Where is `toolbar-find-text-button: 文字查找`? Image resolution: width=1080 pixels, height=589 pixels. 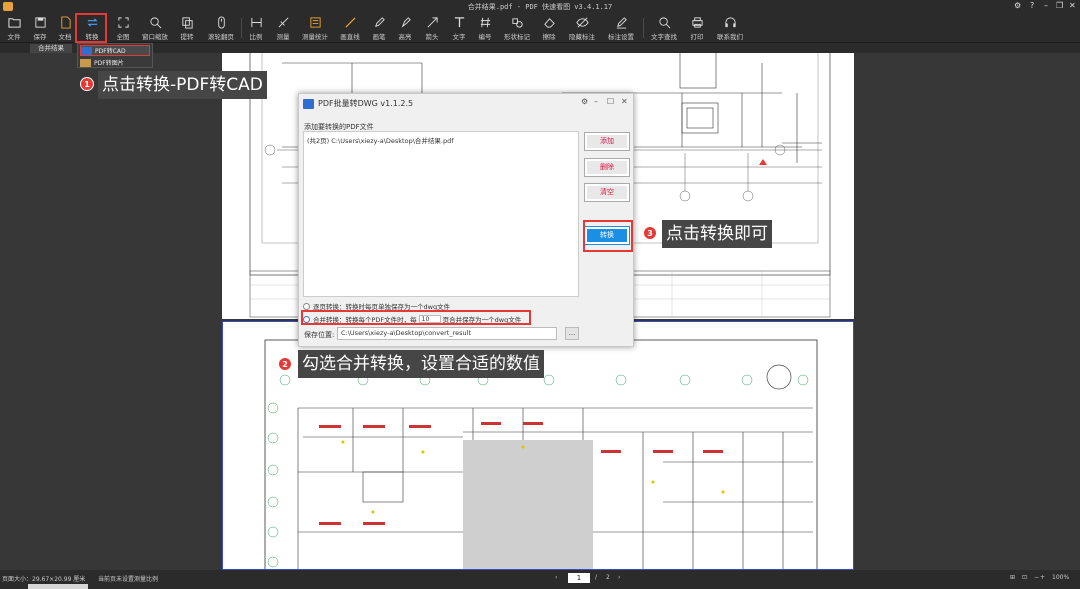
toolbar-find-text-button: 文字查找 is located at coordinates (664, 28).